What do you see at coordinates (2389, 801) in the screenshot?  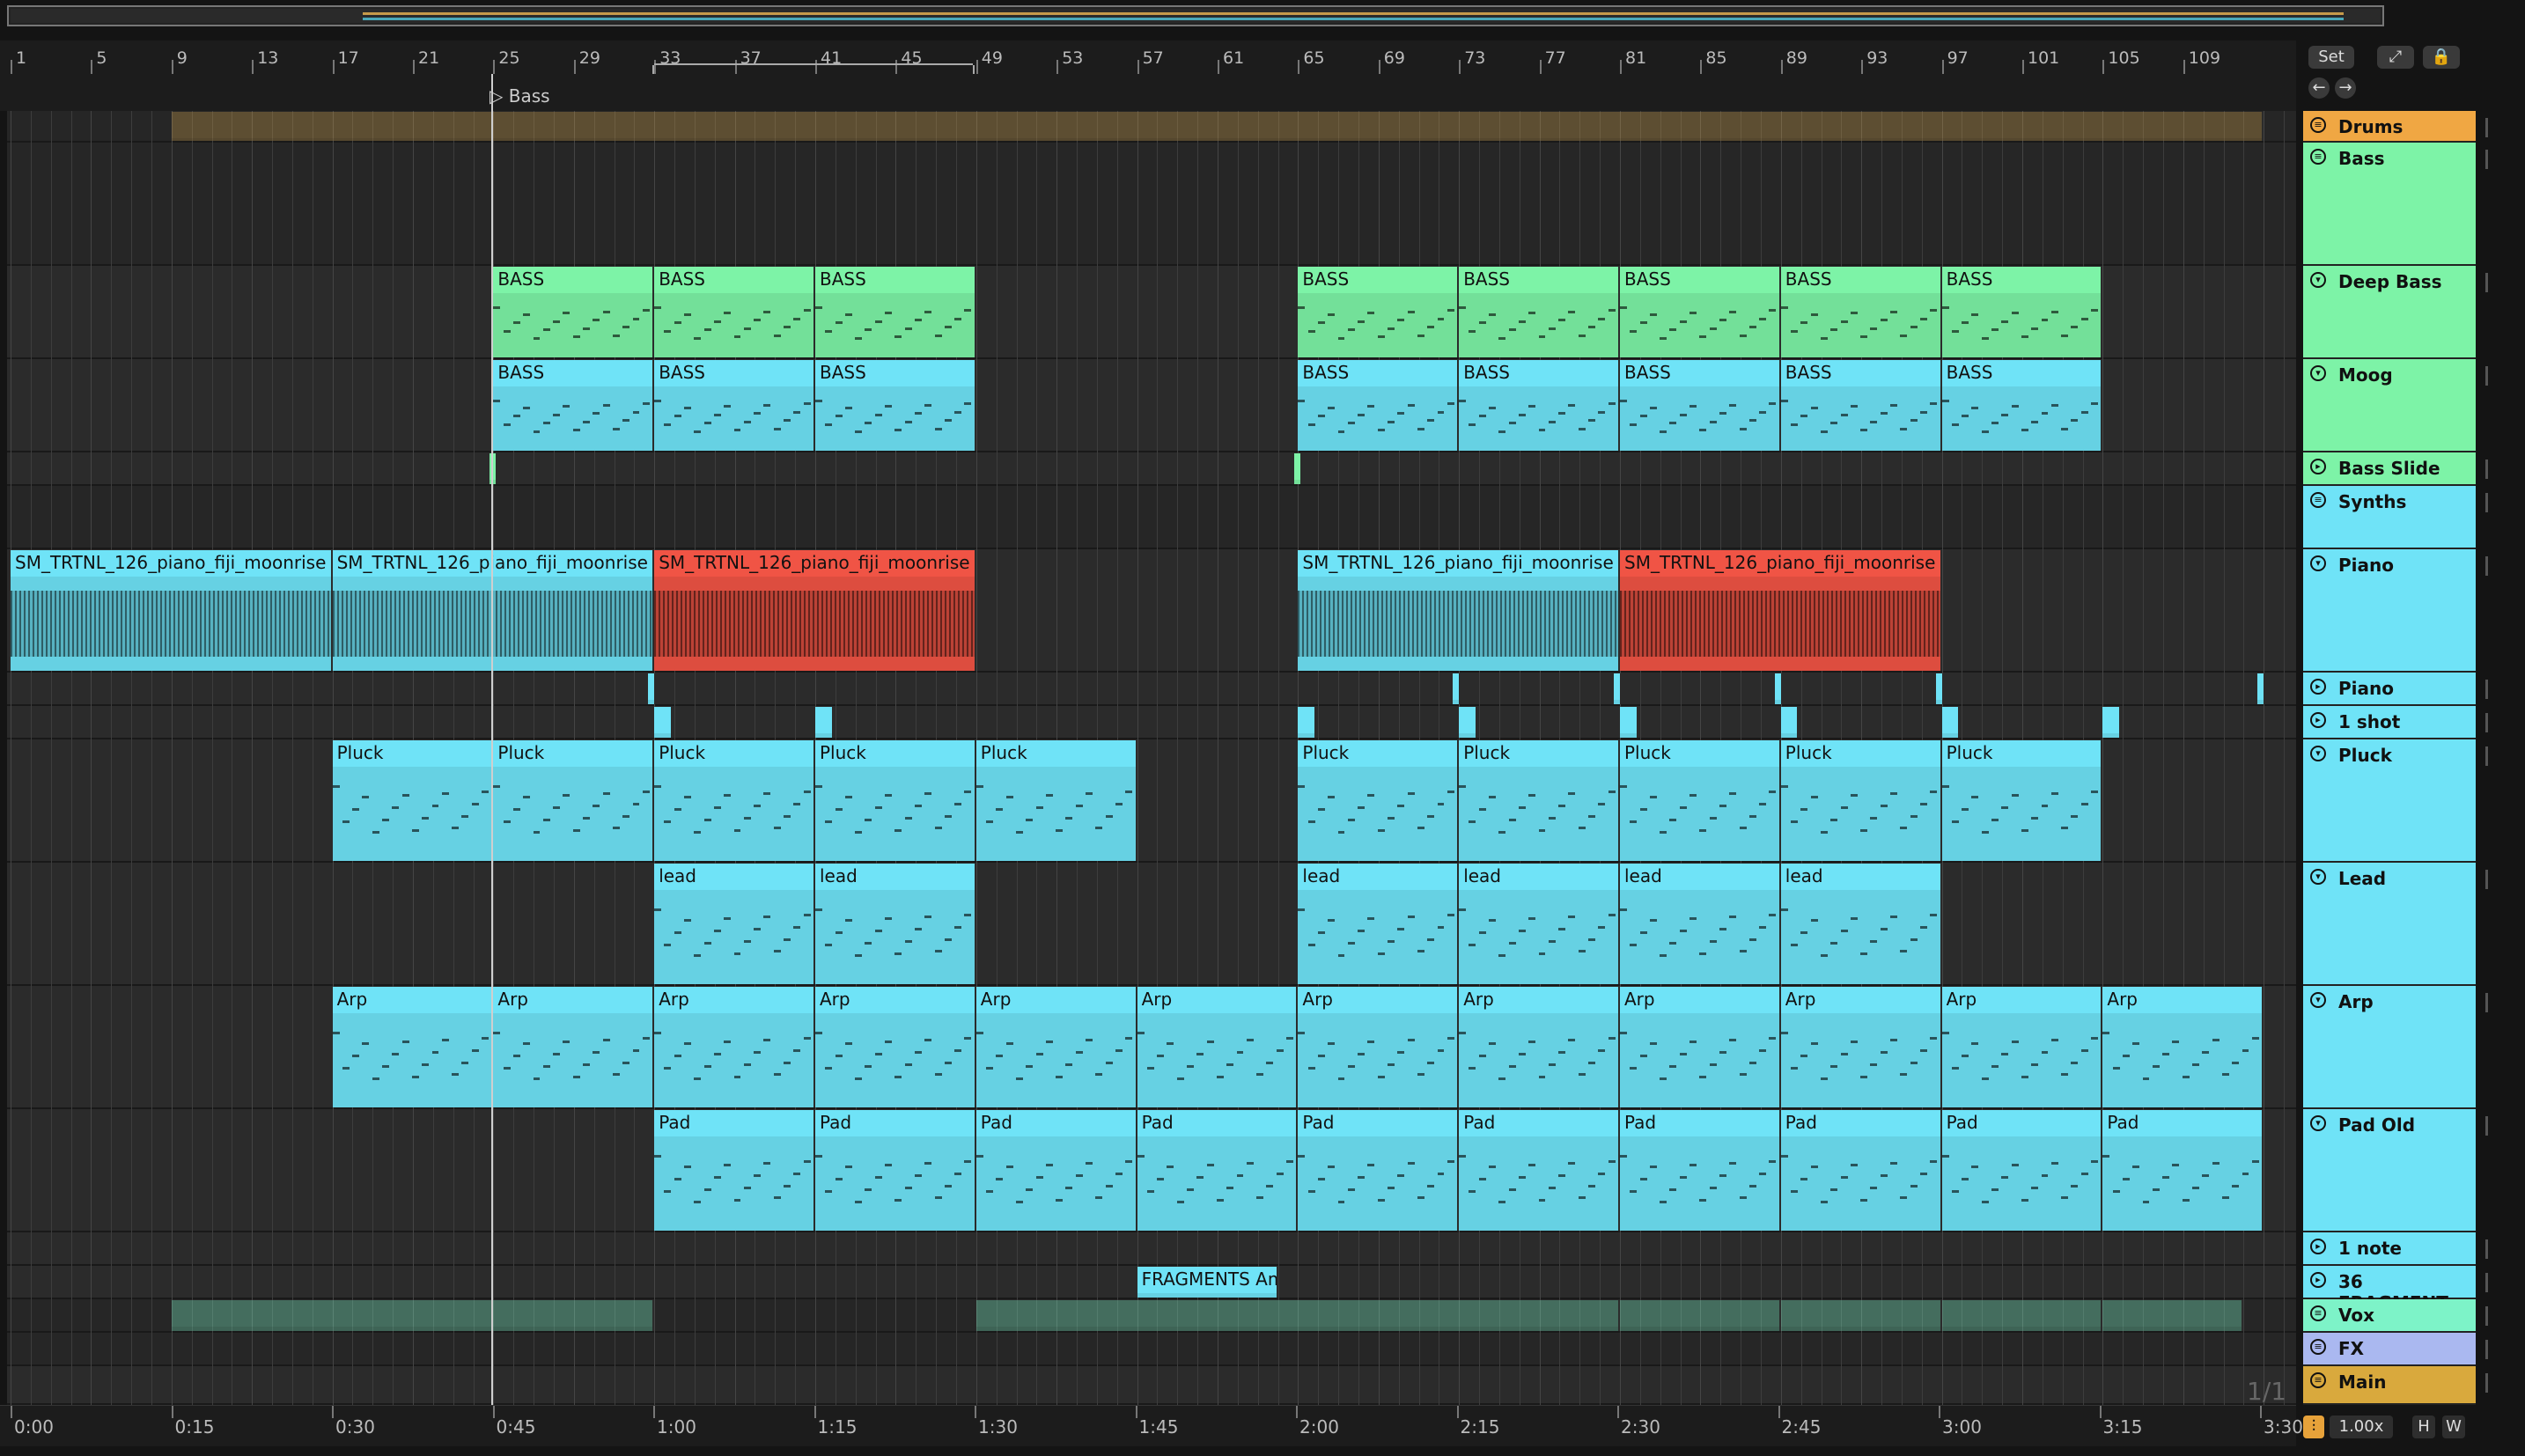 I see `track-header: ▾ Pluck` at bounding box center [2389, 801].